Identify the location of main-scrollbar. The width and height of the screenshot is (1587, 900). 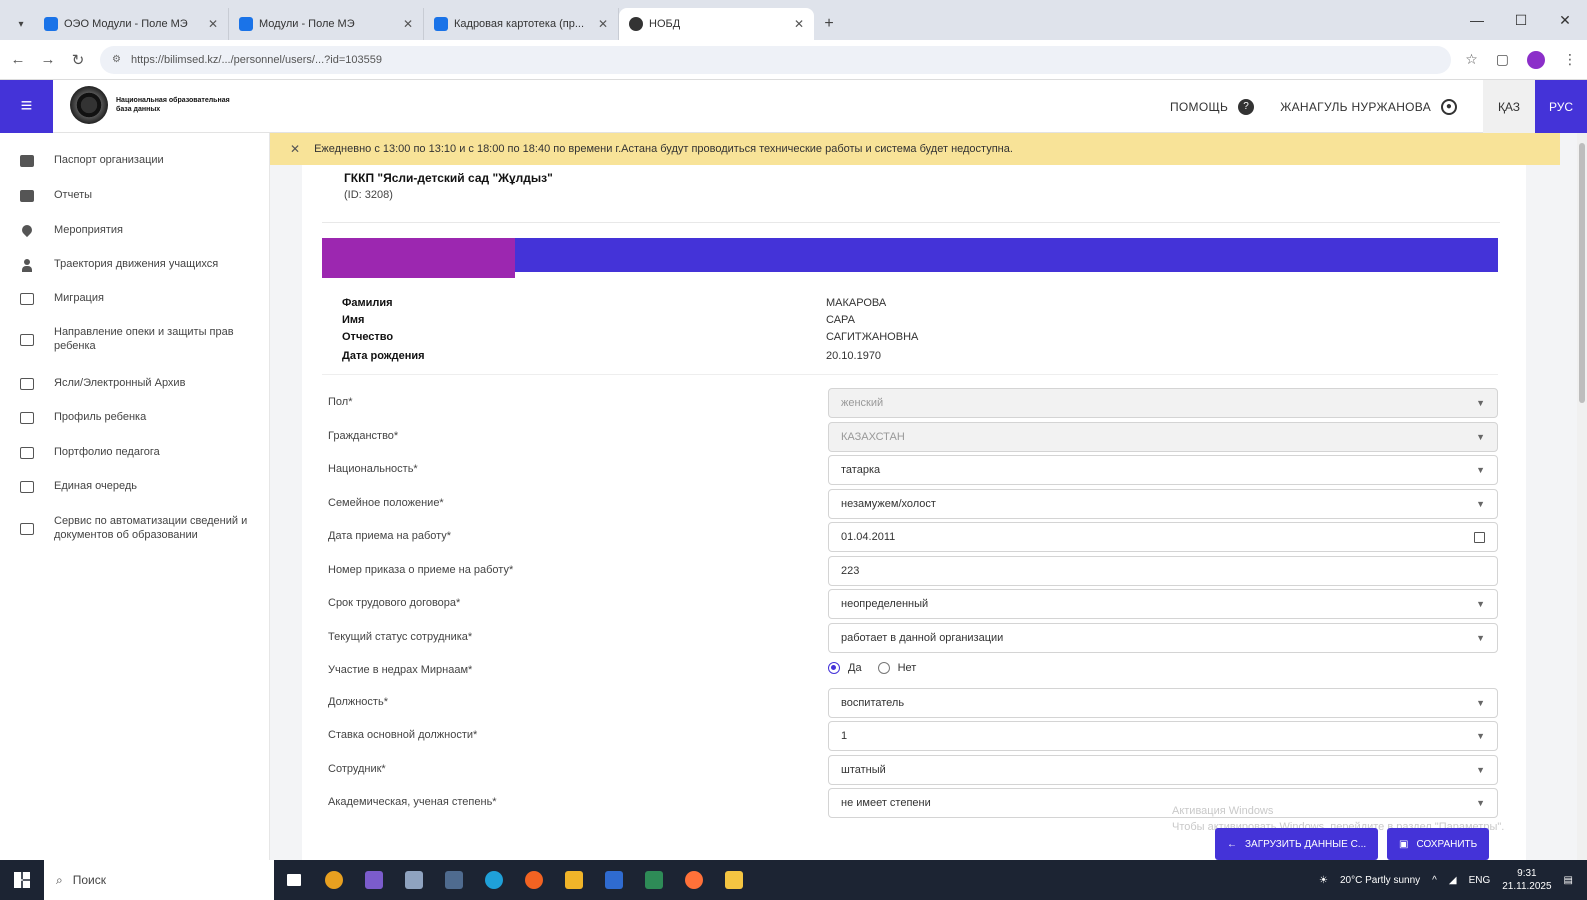
(1582, 496).